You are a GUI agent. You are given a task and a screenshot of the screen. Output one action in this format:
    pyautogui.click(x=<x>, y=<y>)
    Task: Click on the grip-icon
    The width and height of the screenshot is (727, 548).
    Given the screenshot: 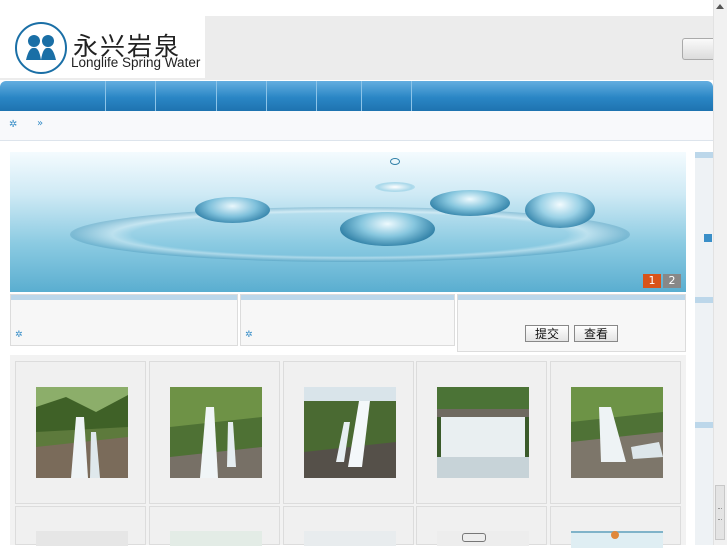 What is the action you would take?
    pyautogui.click(x=720, y=514)
    